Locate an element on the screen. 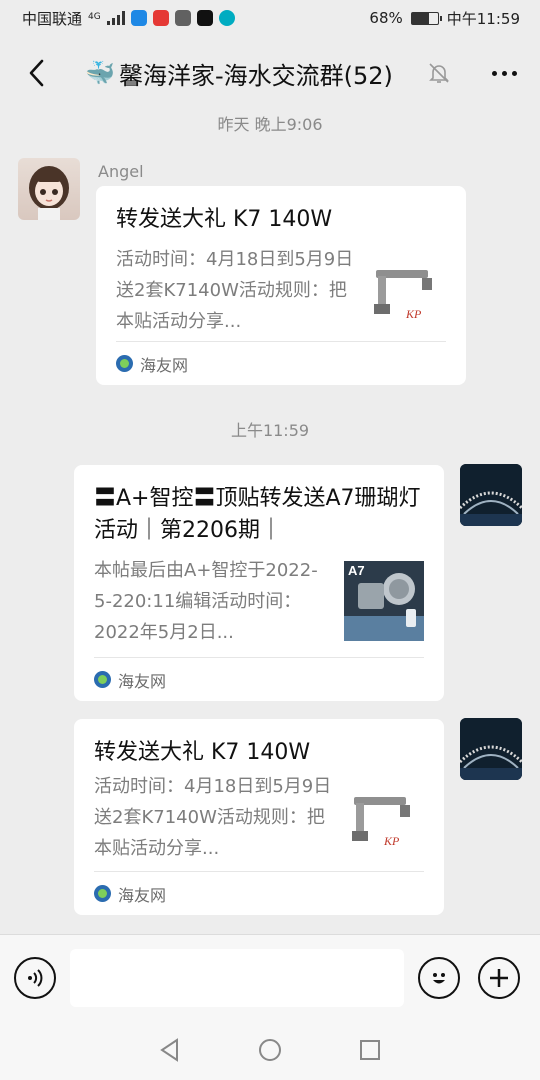 This screenshot has width=540, height=1080. muted-bell-icon is located at coordinates (439, 73).